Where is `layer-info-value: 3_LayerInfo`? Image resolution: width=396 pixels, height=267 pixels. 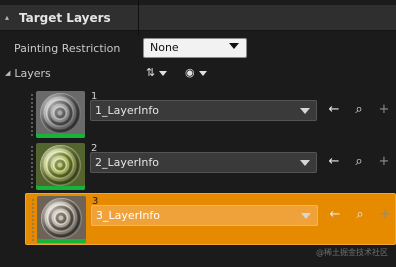 layer-info-value: 3_LayerInfo is located at coordinates (128, 215).